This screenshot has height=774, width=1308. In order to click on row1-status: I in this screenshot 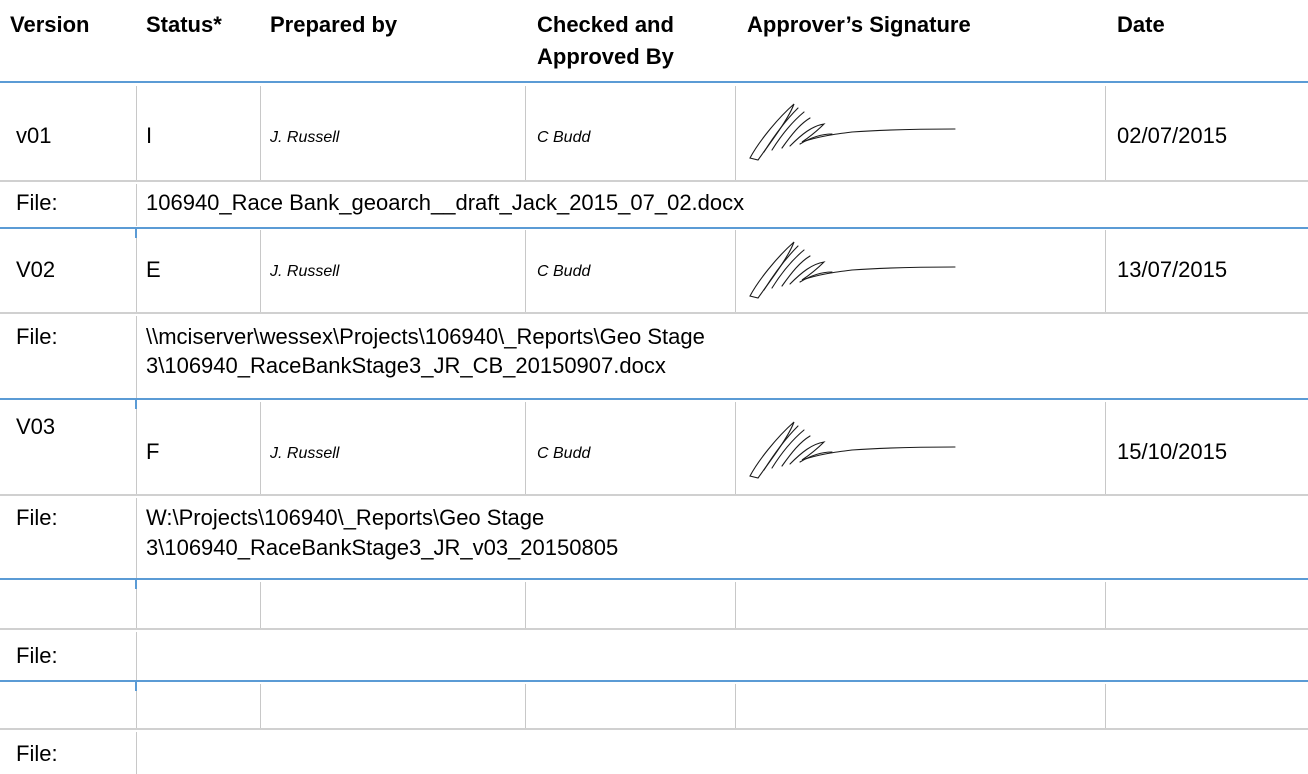, I will do `click(149, 135)`.